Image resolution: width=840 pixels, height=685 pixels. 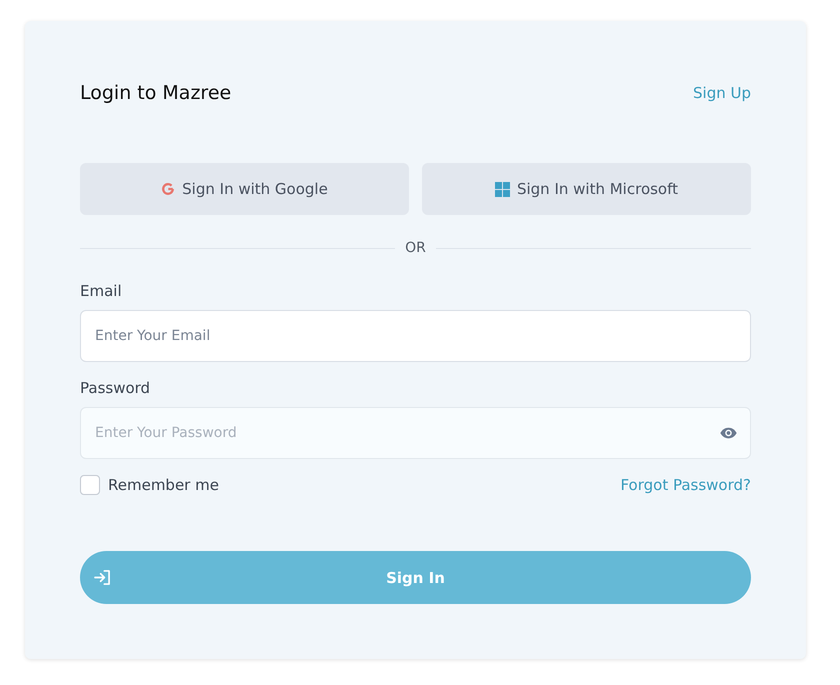 I want to click on password-field: Enter Your Password, so click(x=415, y=433).